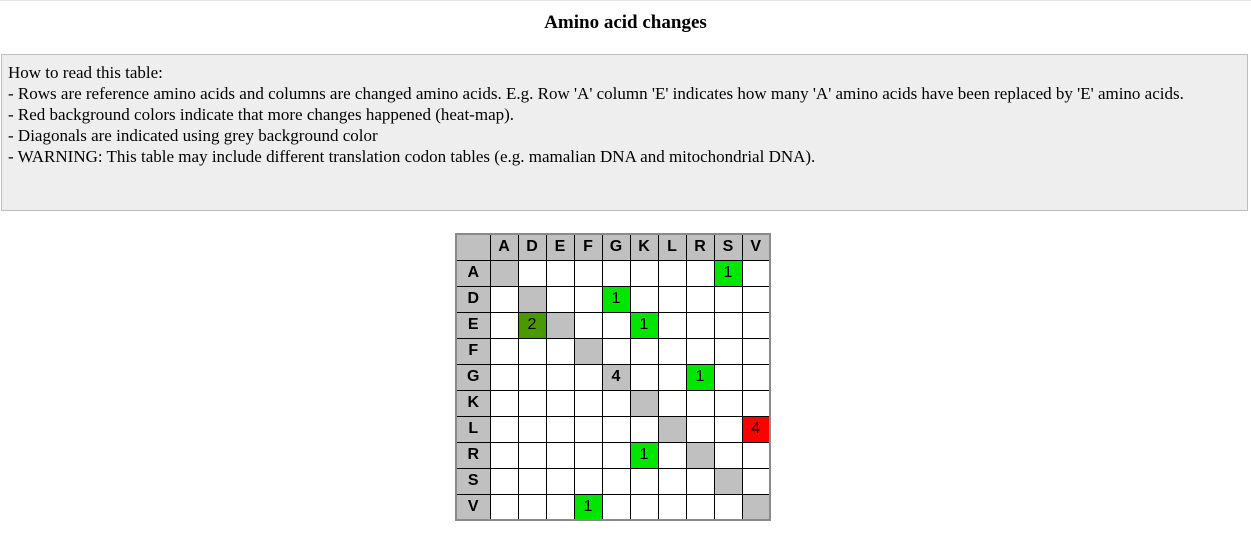 The image size is (1251, 557). I want to click on column-header: D, so click(532, 247).